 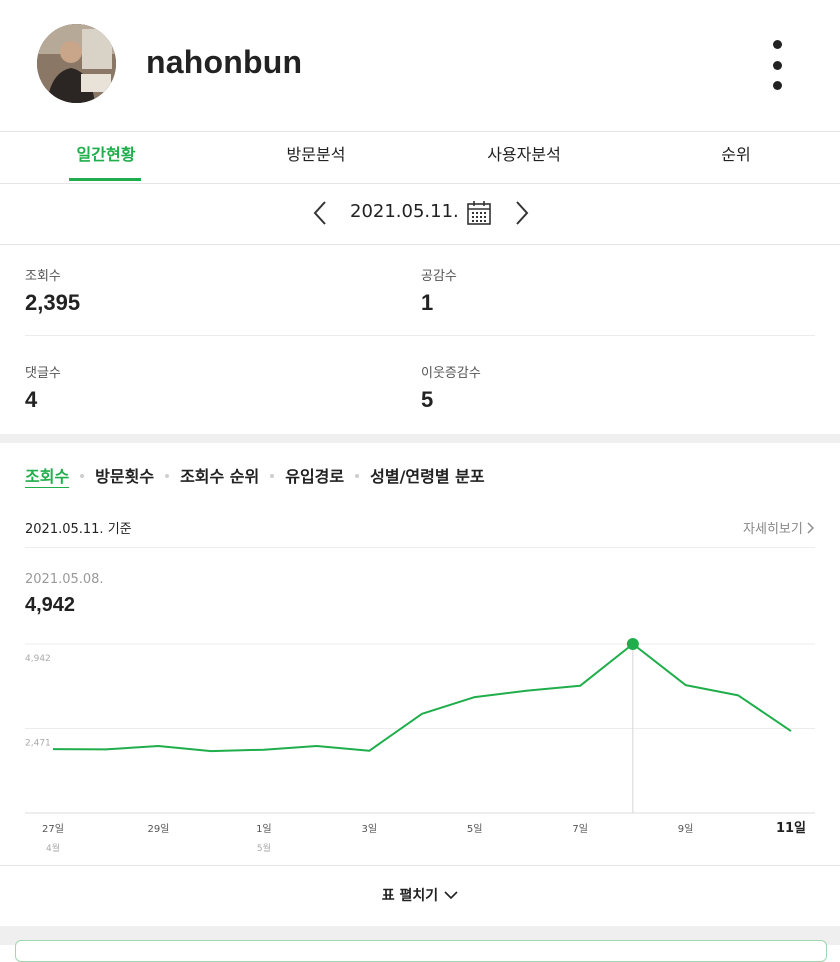 I want to click on stats-tabs: 일간현황 방문분석 사용자분석 순위, so click(x=420, y=157).